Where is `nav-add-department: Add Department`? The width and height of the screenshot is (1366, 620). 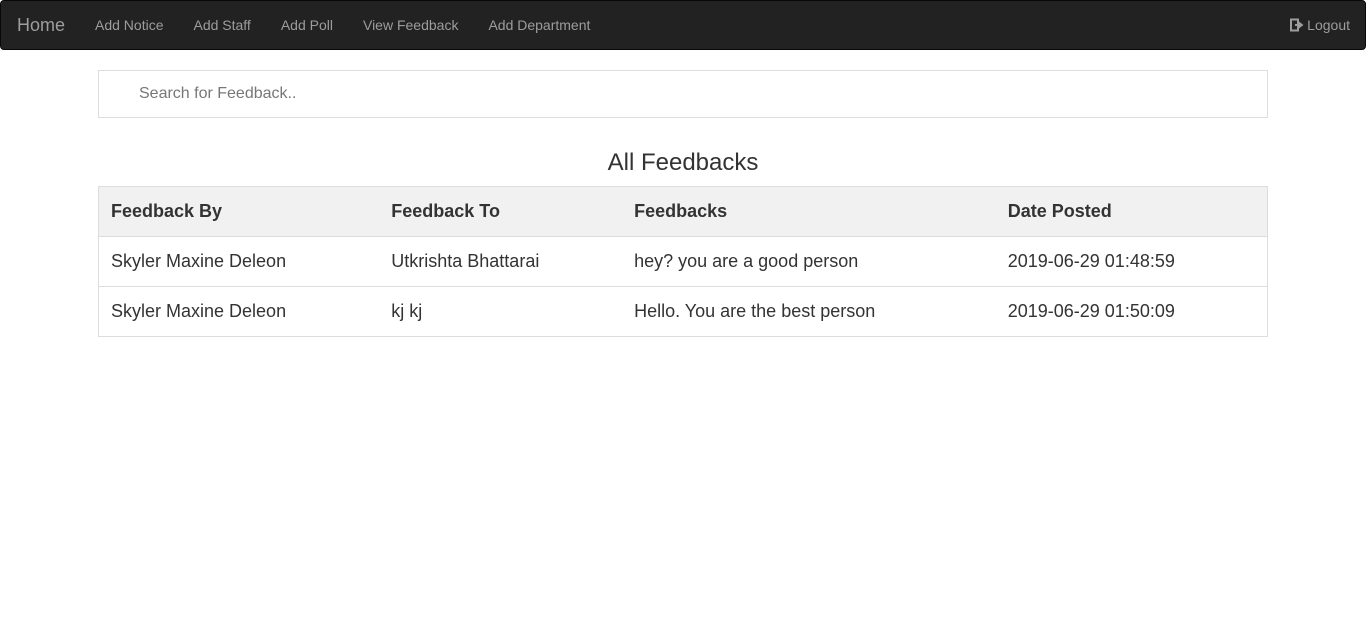 nav-add-department: Add Department is located at coordinates (539, 25).